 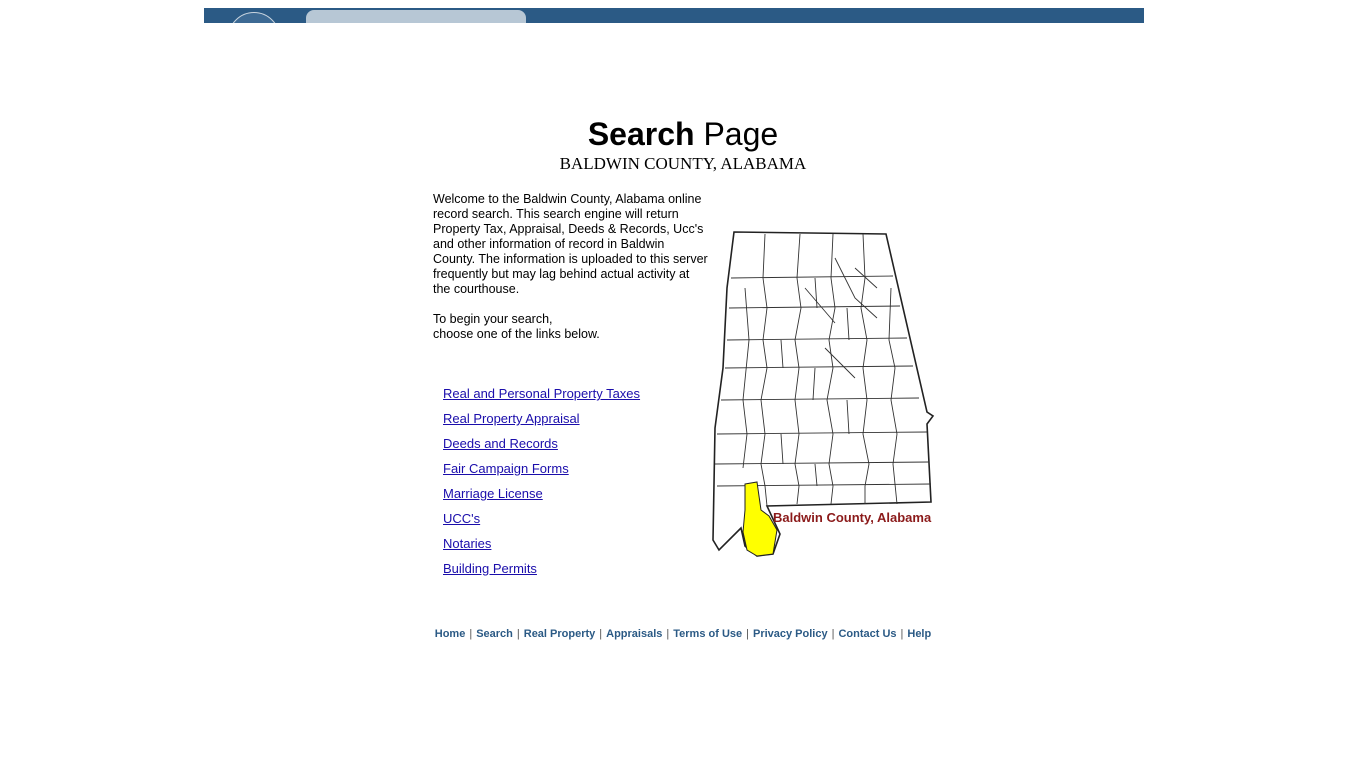 What do you see at coordinates (541, 418) in the screenshot?
I see `link-property-appraisal: Real Property Appraisal` at bounding box center [541, 418].